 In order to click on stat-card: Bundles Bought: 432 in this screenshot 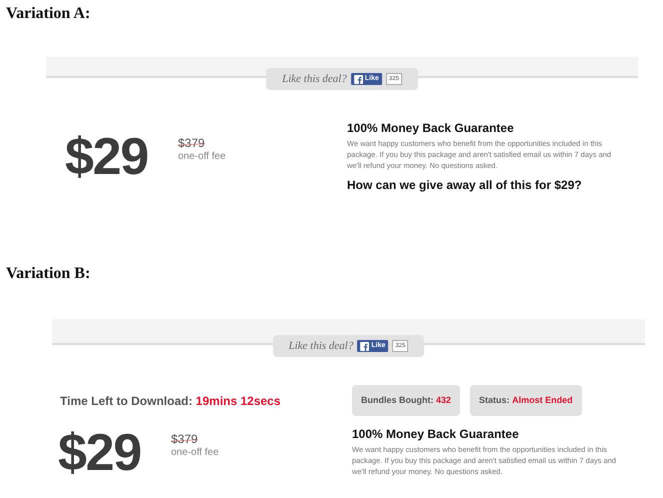, I will do `click(406, 400)`.